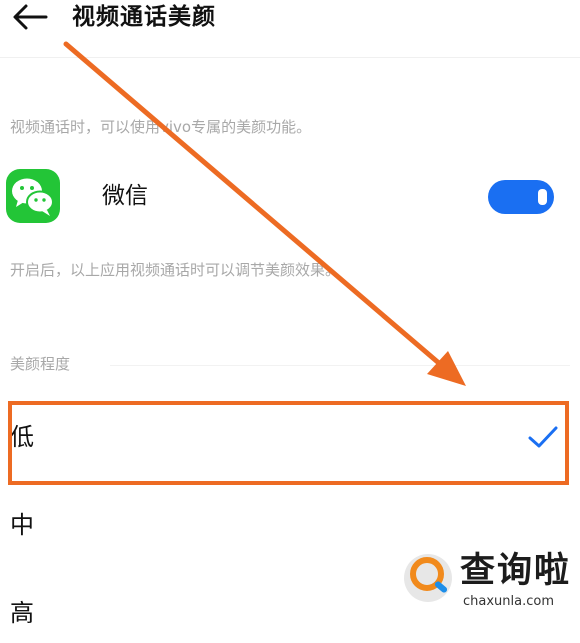  I want to click on watermark-text: 查询啦, so click(516, 571).